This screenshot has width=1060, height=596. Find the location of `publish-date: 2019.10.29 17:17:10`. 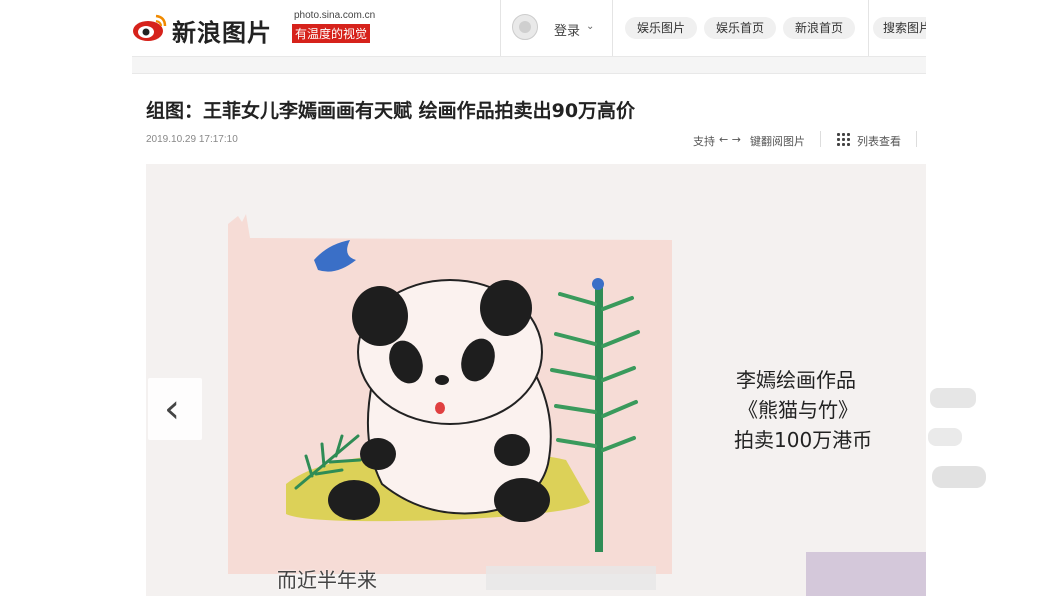

publish-date: 2019.10.29 17:17:10 is located at coordinates (192, 139).